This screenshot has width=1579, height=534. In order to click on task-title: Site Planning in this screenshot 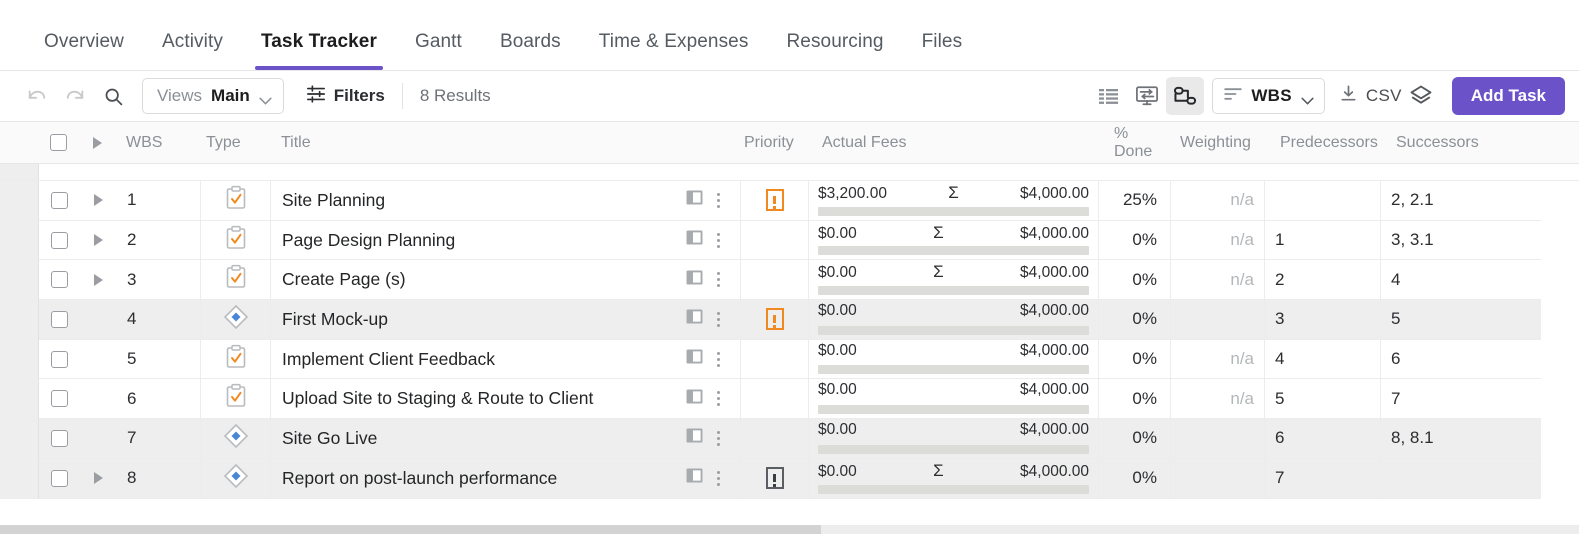, I will do `click(483, 200)`.